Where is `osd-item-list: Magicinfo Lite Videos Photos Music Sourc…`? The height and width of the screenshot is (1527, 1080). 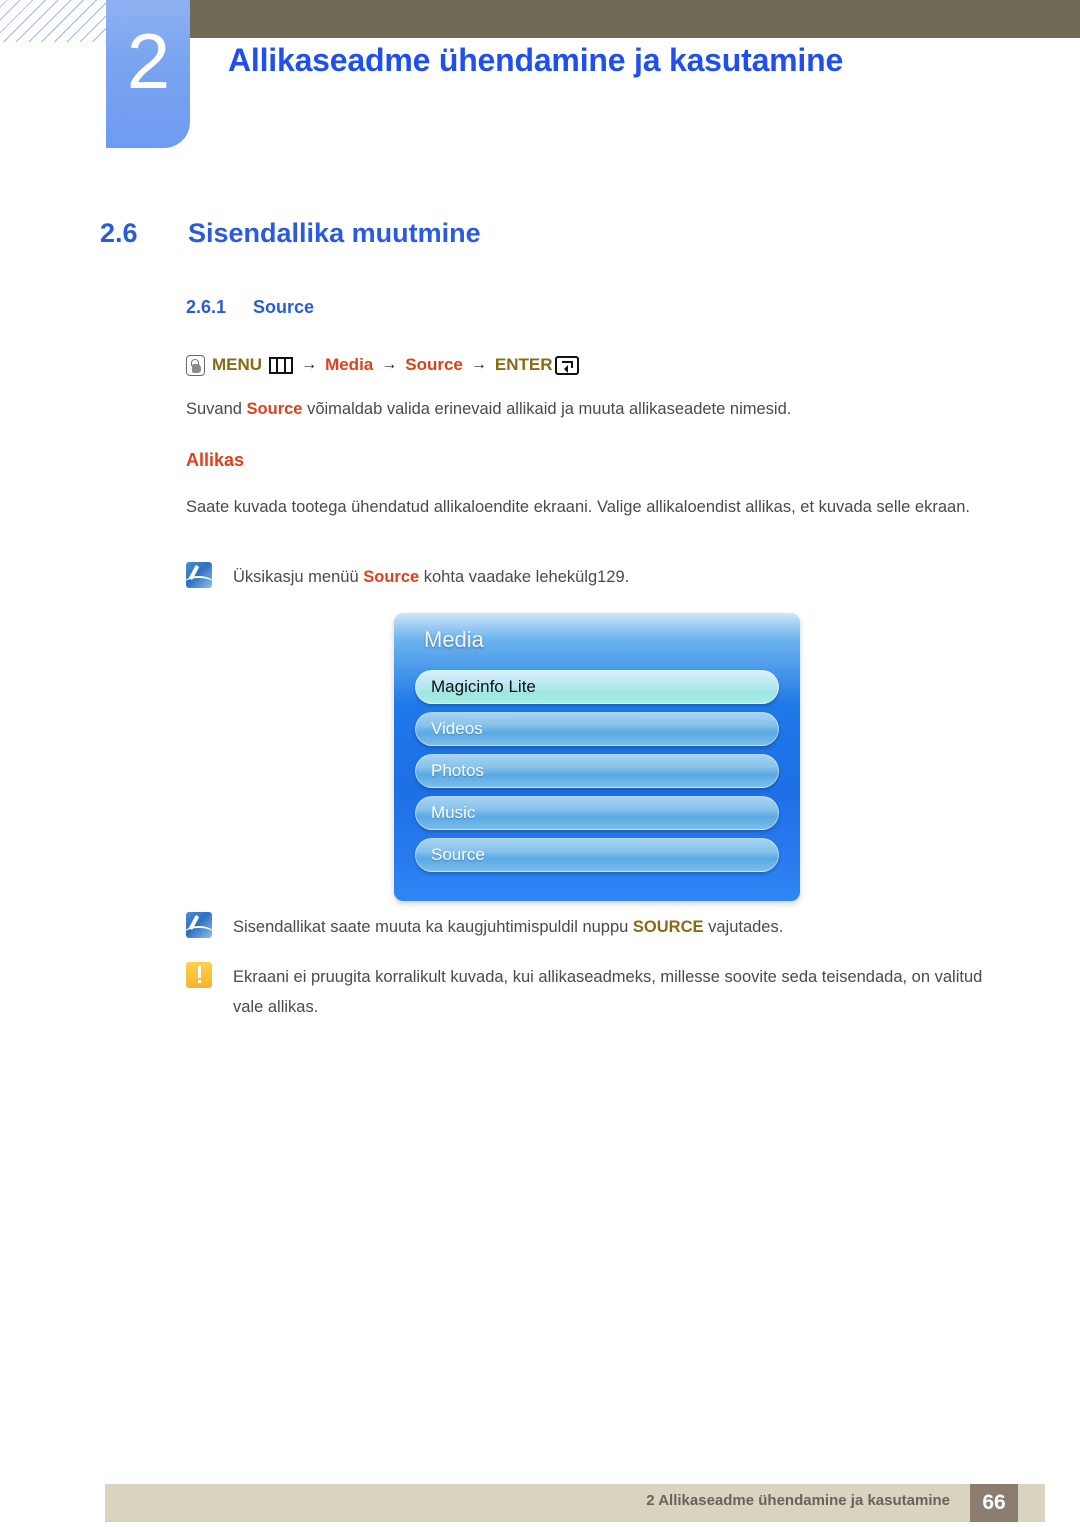 osd-item-list: Magicinfo Lite Videos Photos Music Sourc… is located at coordinates (597, 775).